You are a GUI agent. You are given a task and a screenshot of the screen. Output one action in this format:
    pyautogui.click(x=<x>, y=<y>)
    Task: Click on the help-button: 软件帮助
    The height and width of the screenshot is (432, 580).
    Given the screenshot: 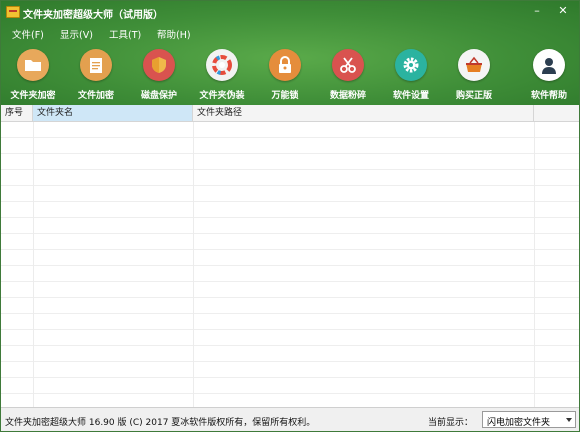 What is the action you would take?
    pyautogui.click(x=548, y=75)
    